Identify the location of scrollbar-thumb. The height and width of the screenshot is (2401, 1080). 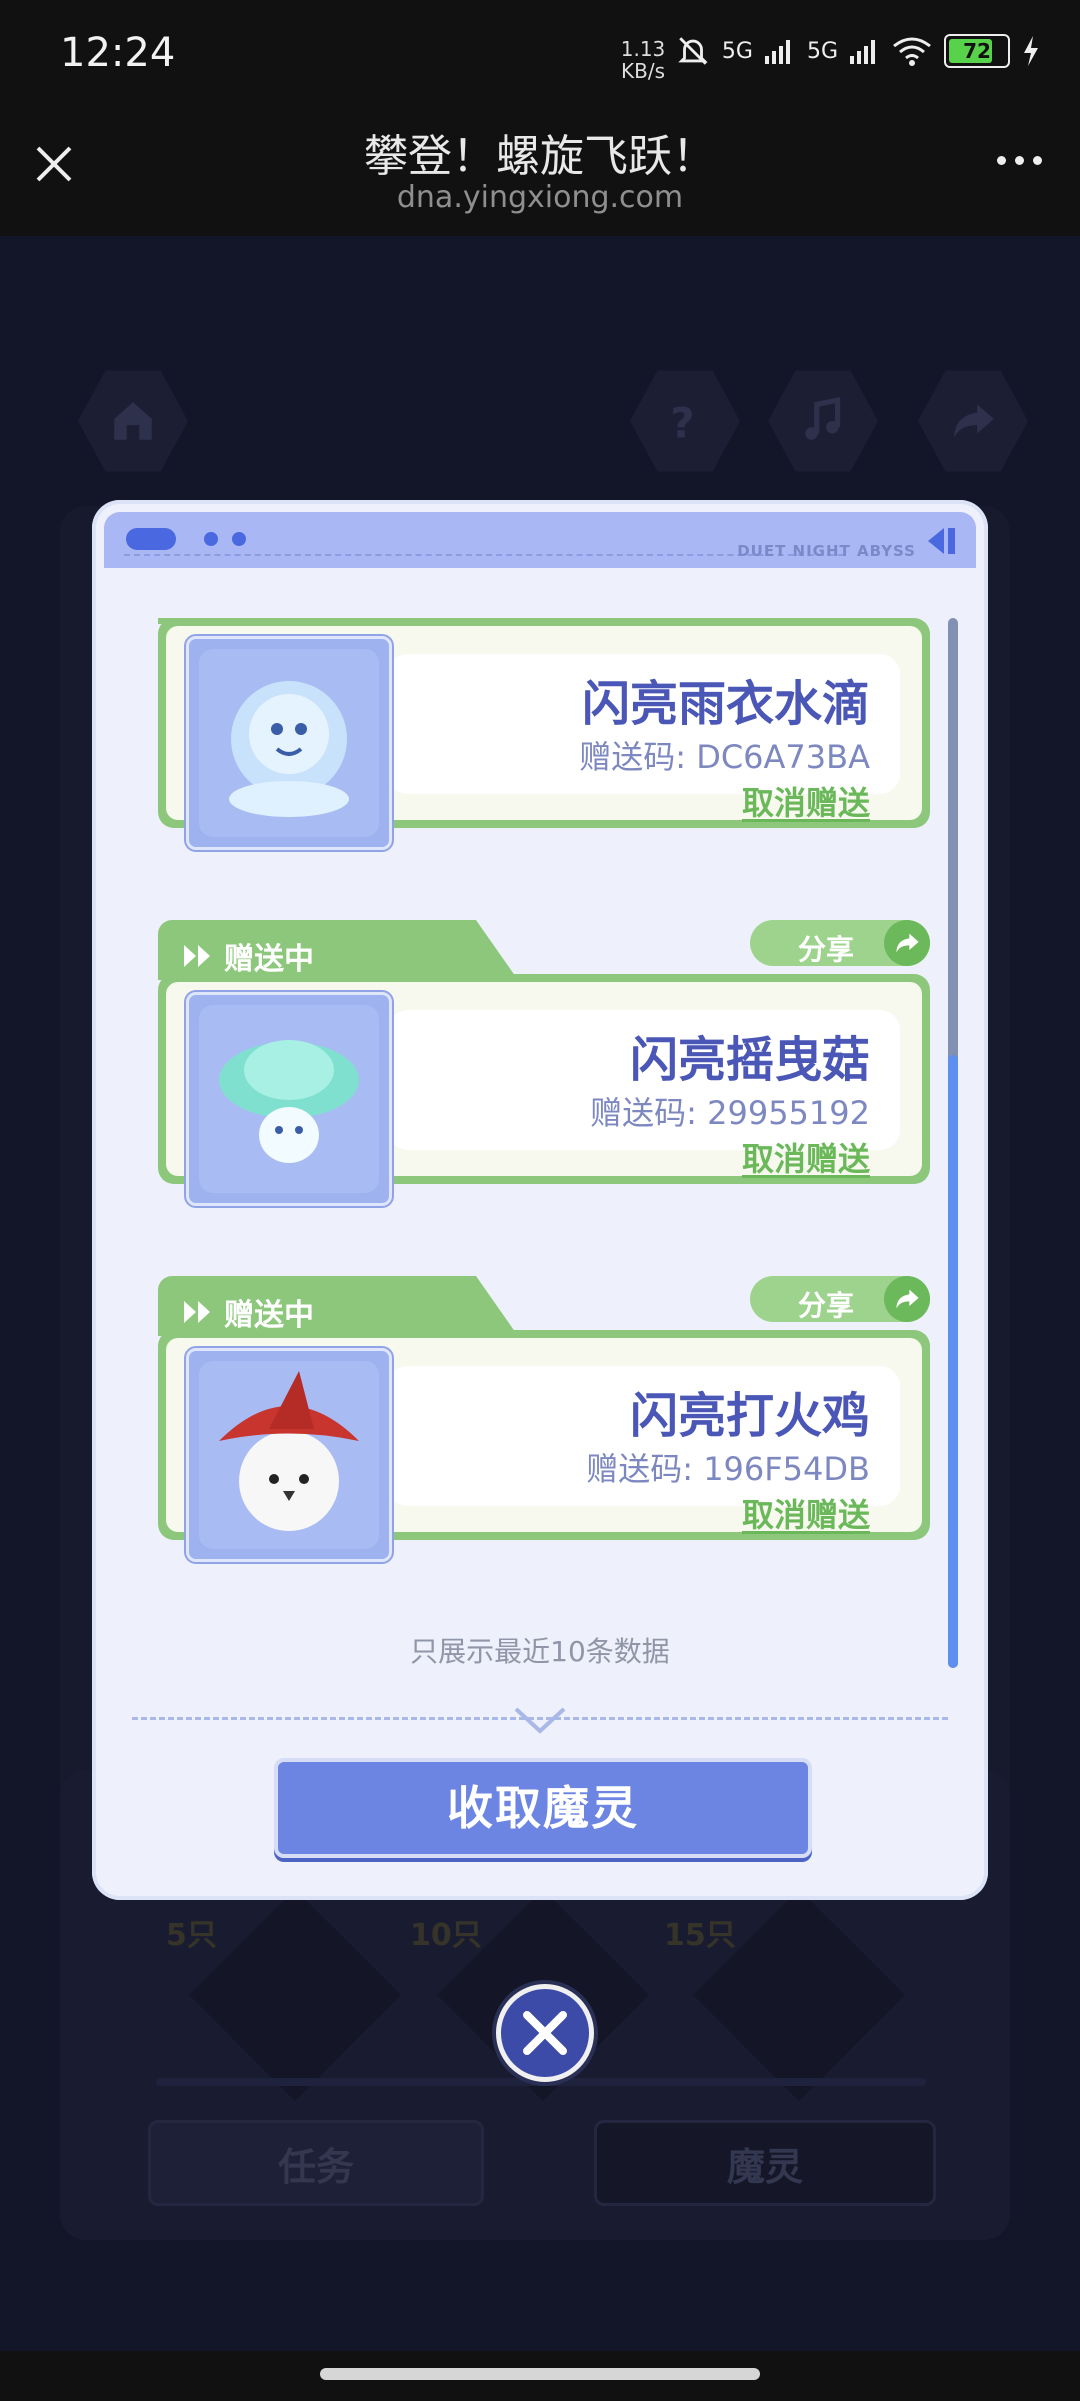
(953, 1361).